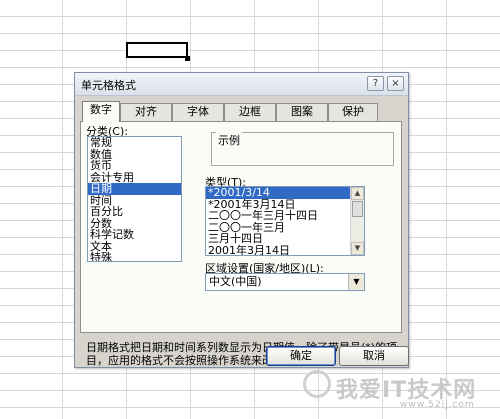 This screenshot has width=500, height=419. What do you see at coordinates (374, 356) in the screenshot?
I see `cancel-button: 取消` at bounding box center [374, 356].